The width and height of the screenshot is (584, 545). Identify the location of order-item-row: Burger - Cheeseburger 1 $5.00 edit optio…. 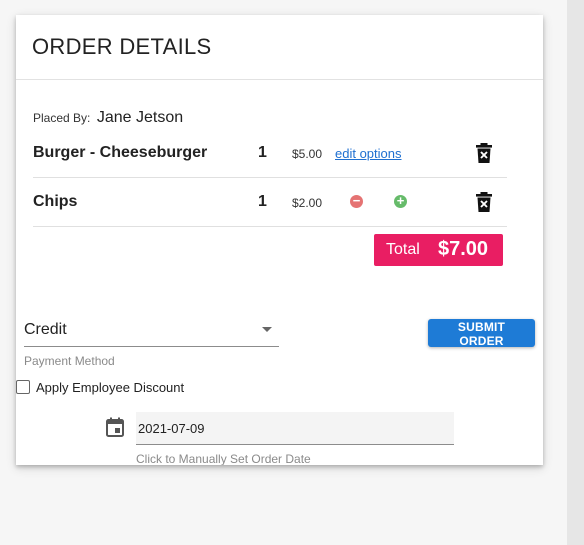
(270, 153).